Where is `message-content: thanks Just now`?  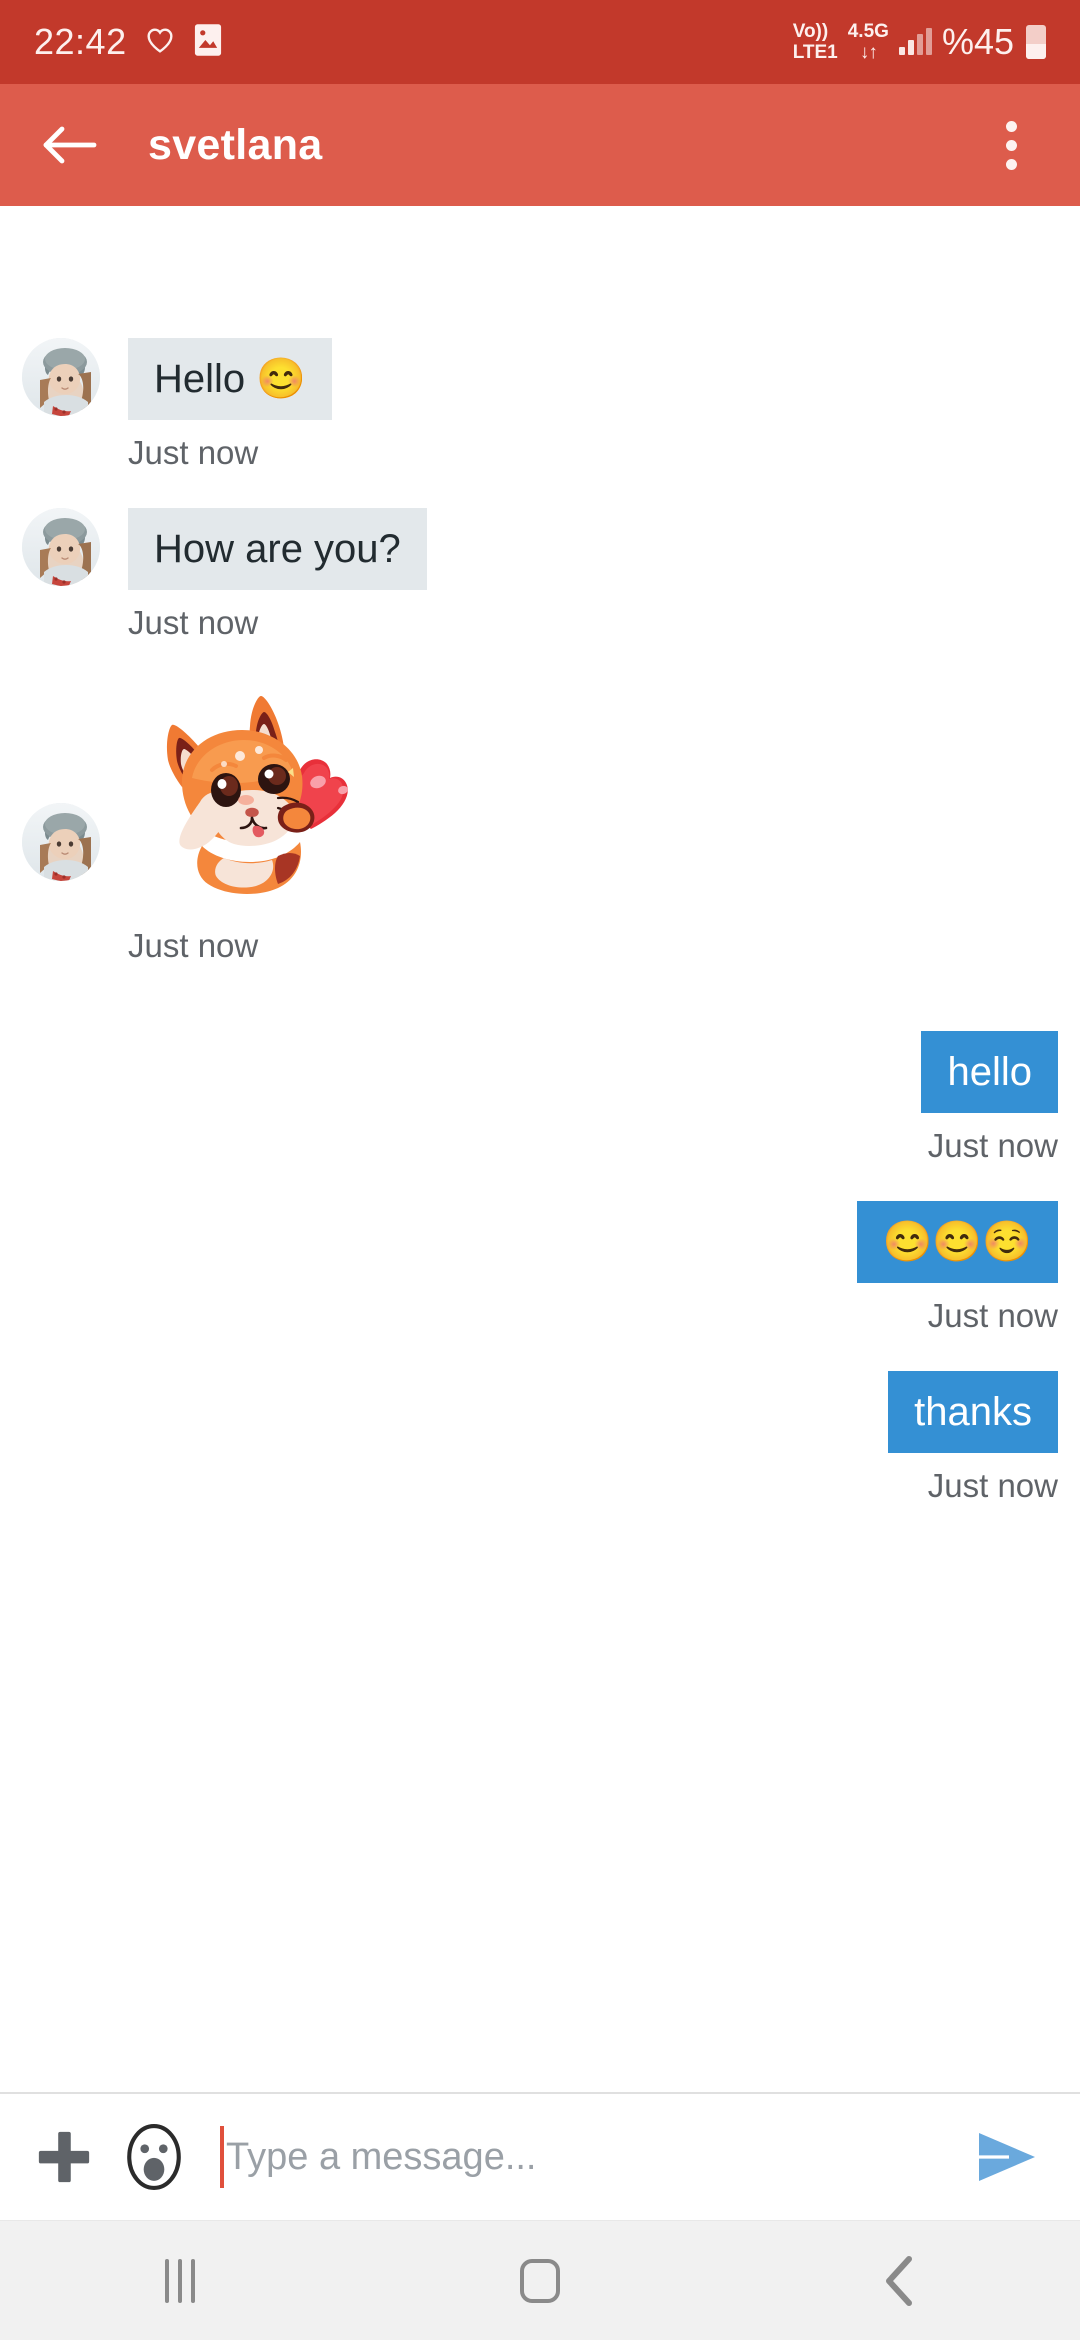 message-content: thanks Just now is located at coordinates (973, 1438).